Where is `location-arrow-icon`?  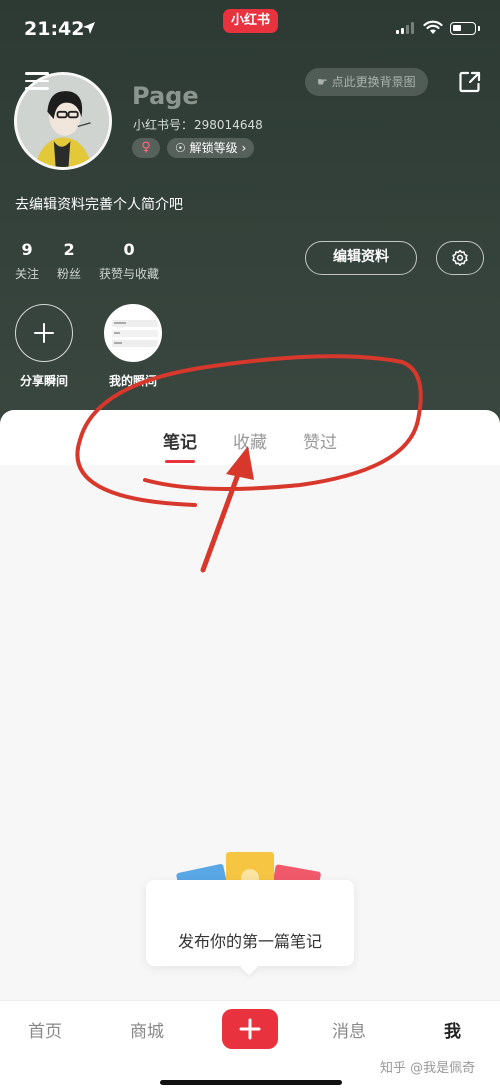 location-arrow-icon is located at coordinates (89, 28).